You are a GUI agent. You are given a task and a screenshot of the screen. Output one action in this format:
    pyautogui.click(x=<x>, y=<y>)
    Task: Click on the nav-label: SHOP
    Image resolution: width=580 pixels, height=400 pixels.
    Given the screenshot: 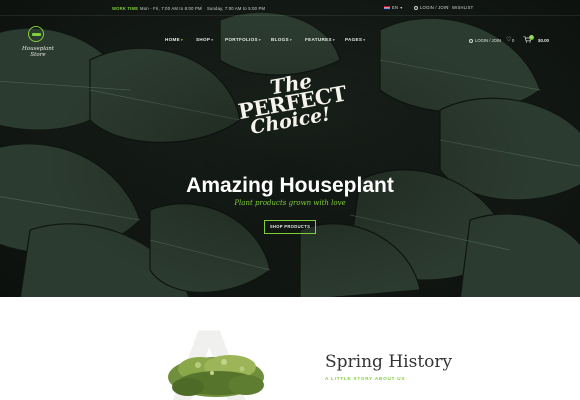 What is the action you would take?
    pyautogui.click(x=203, y=39)
    